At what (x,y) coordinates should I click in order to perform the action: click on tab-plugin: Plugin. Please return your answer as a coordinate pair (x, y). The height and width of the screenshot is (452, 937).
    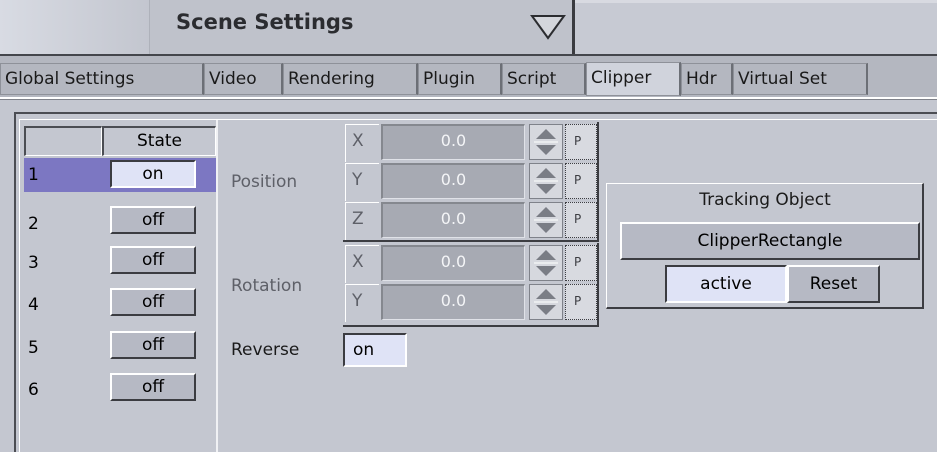
    Looking at the image, I should click on (460, 79).